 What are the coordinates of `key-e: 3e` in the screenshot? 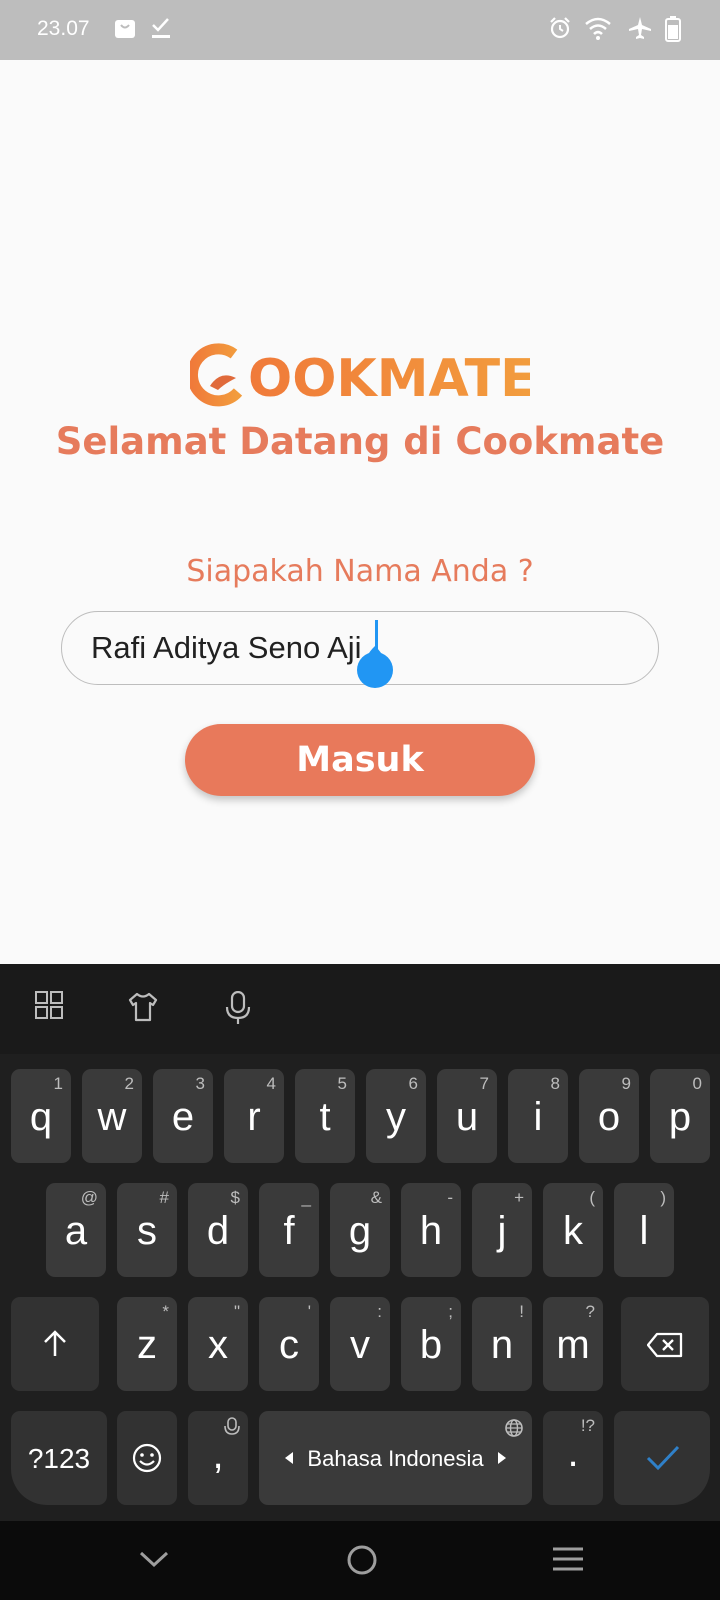 It's located at (183, 1116).